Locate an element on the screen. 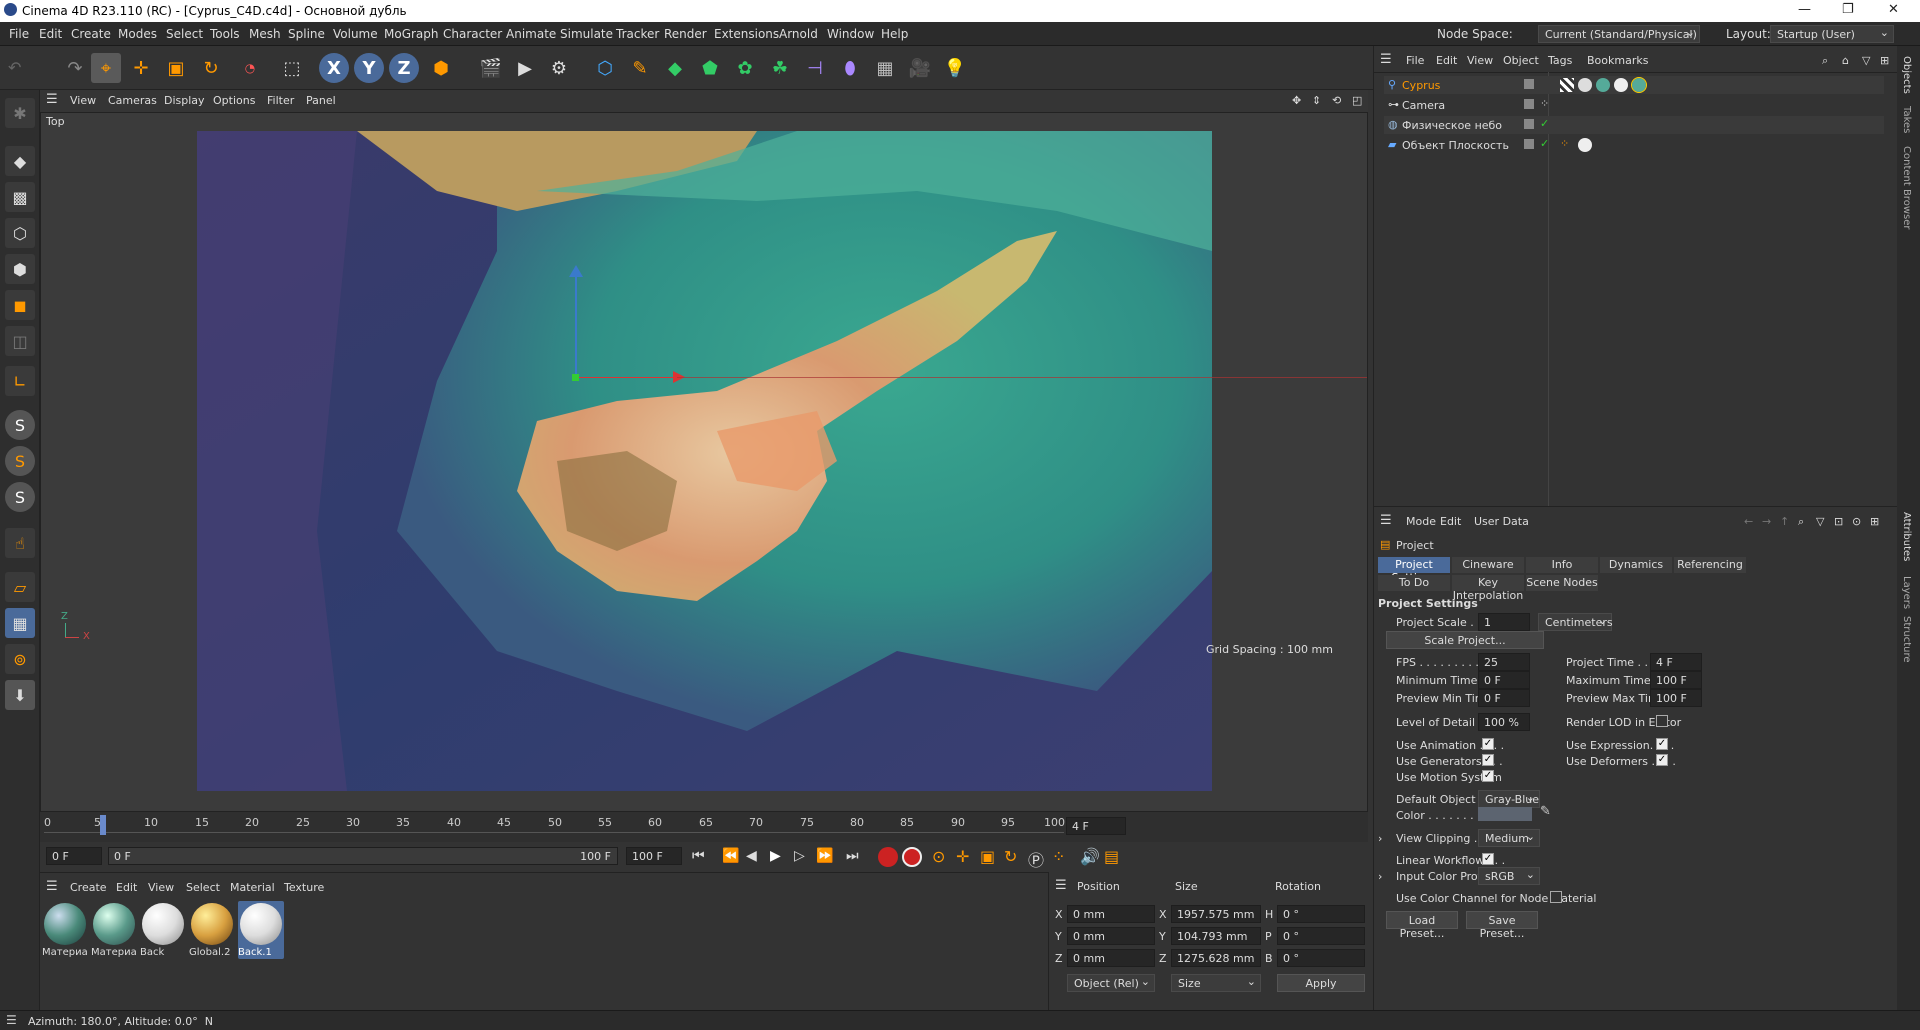 Image resolution: width=1920 pixels, height=1030 pixels. camera-icon: 🎥 is located at coordinates (920, 68).